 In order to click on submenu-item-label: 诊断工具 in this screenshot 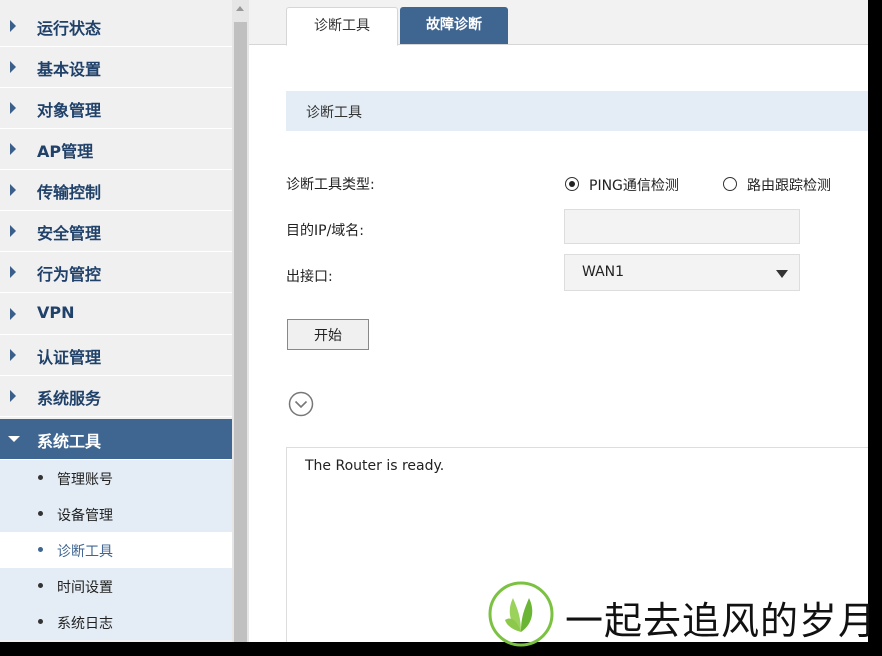, I will do `click(85, 552)`.